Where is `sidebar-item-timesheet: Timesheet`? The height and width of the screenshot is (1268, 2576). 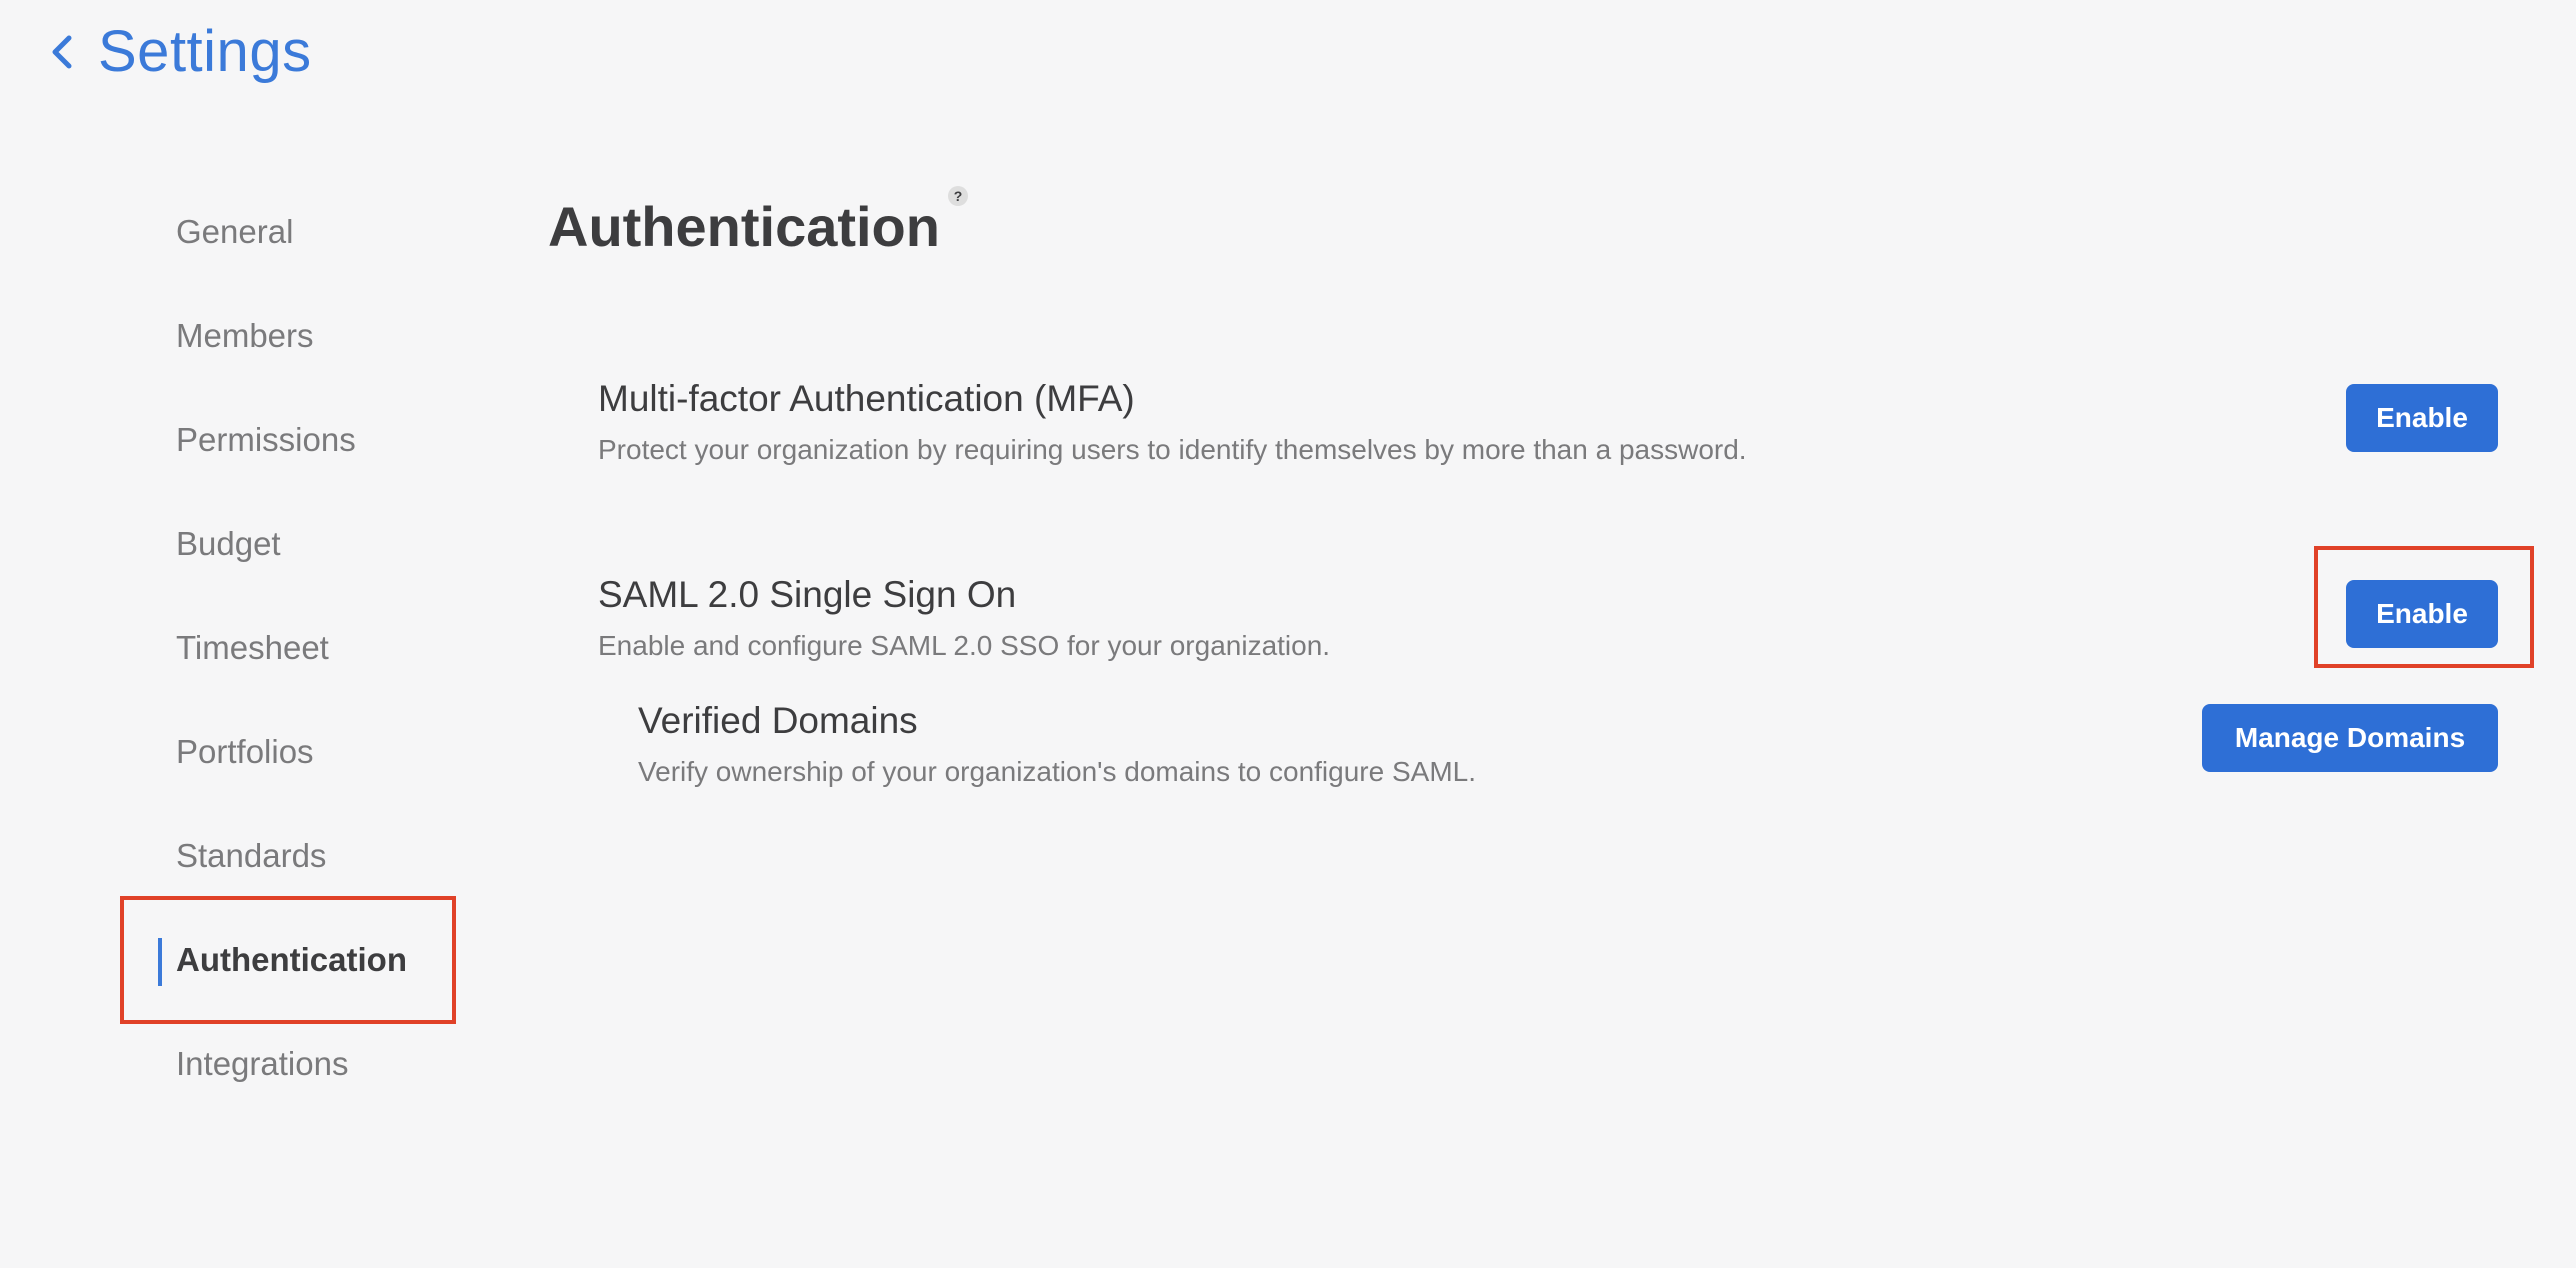 sidebar-item-timesheet: Timesheet is located at coordinates (290, 648).